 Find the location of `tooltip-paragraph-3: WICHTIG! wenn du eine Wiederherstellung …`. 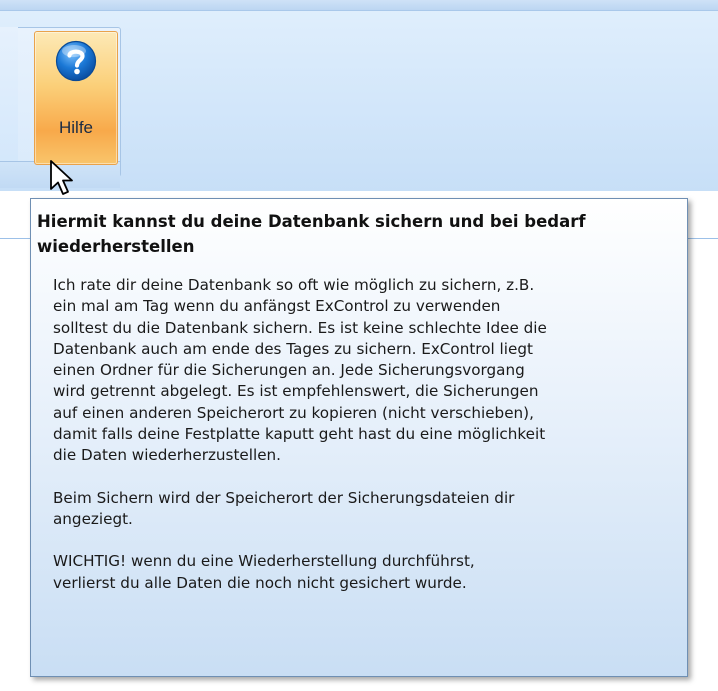

tooltip-paragraph-3: WICHTIG! wenn du eine Wiederherstellung … is located at coordinates (264, 572).